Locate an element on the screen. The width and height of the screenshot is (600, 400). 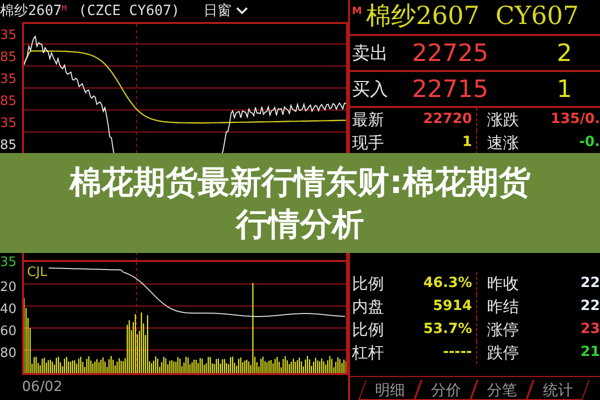
volume-axis-label: 60 is located at coordinates (8, 331).